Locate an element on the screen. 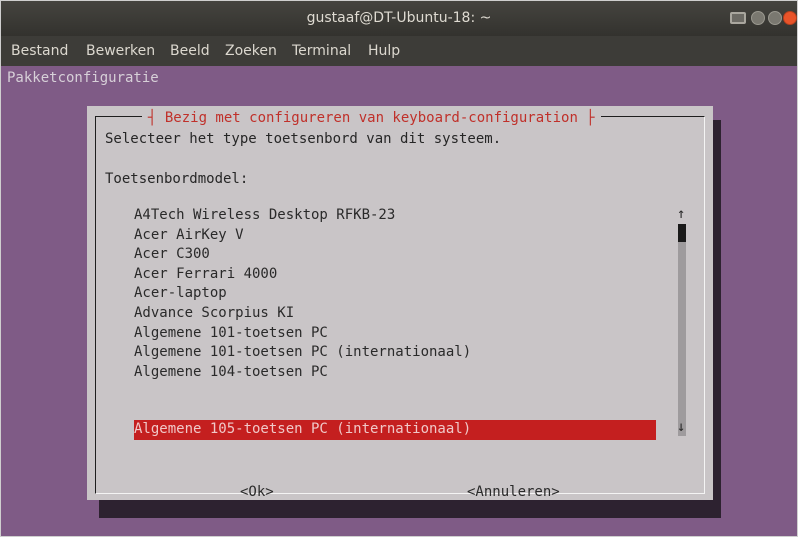  menu-terminal: Terminal is located at coordinates (321, 51).